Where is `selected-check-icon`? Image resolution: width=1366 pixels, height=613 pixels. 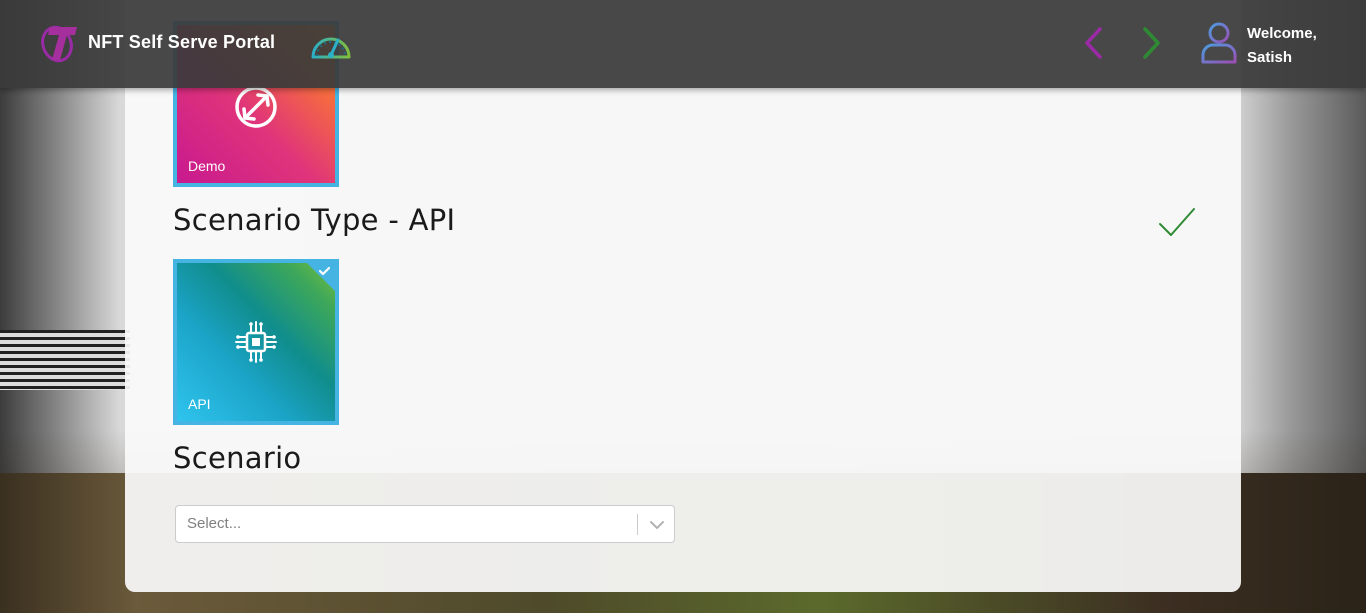 selected-check-icon is located at coordinates (321, 277).